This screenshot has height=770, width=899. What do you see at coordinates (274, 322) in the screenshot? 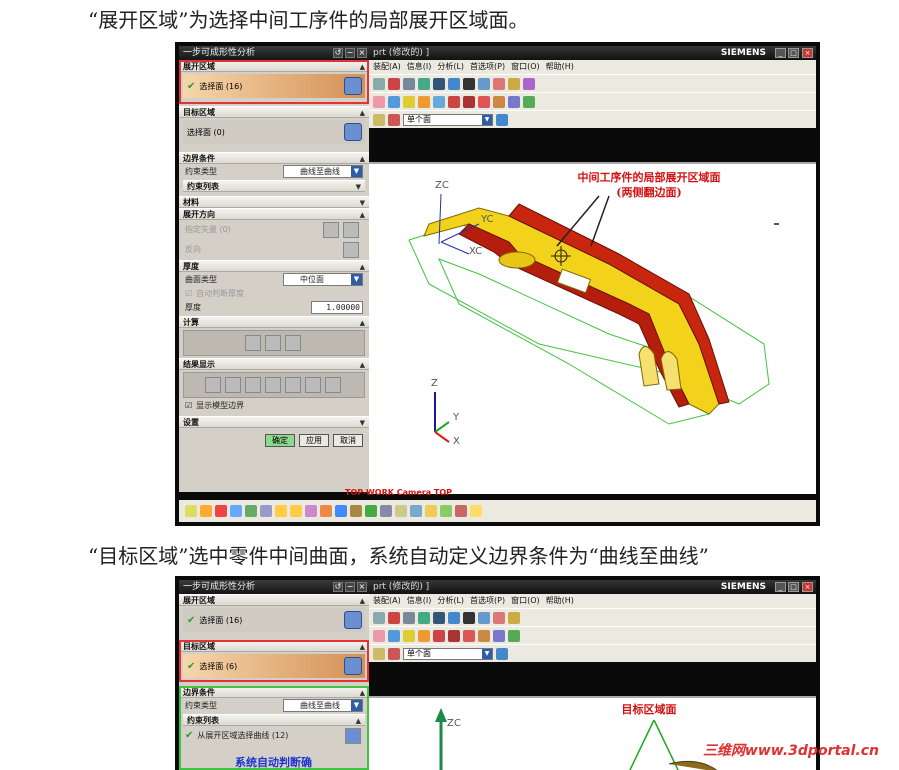
I see `section-compute: 计算 ▲` at bounding box center [274, 322].